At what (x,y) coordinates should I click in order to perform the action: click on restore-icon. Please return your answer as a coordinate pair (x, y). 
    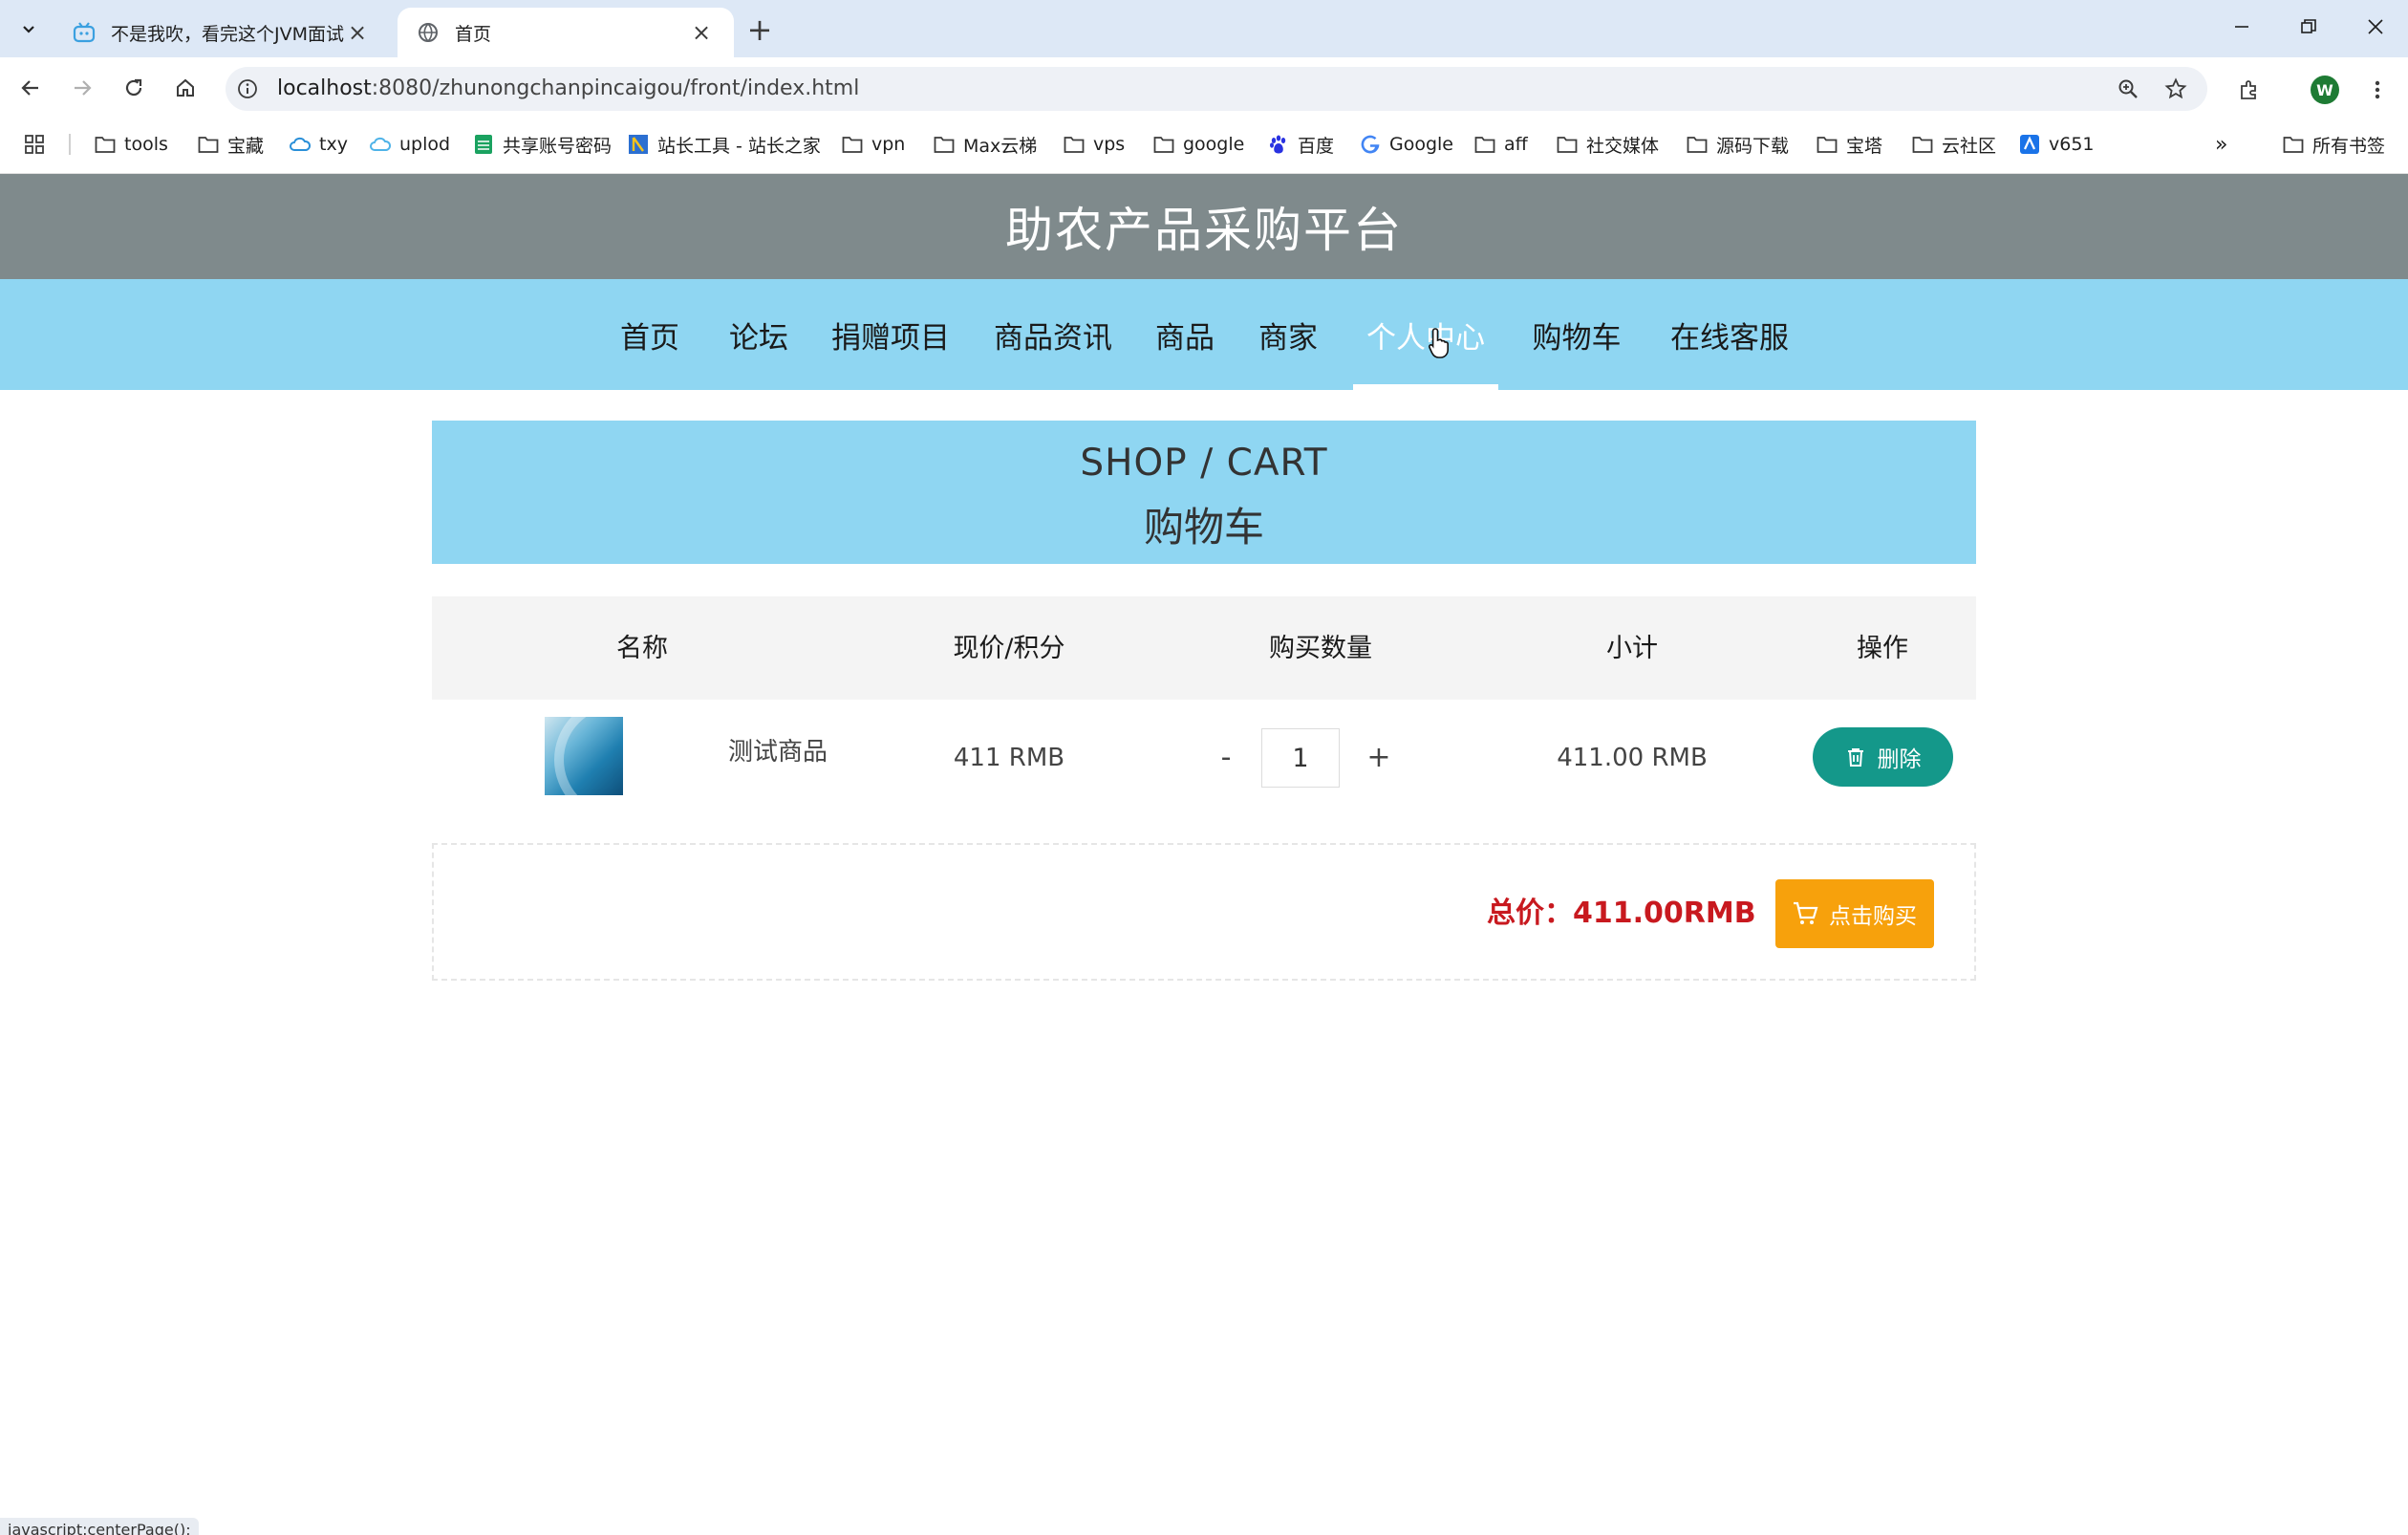
    Looking at the image, I should click on (2309, 26).